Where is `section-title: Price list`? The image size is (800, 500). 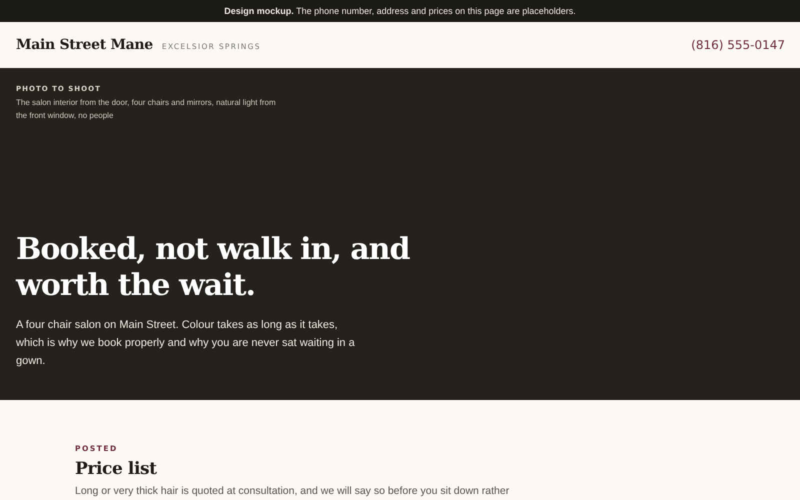 section-title: Price list is located at coordinates (116, 469).